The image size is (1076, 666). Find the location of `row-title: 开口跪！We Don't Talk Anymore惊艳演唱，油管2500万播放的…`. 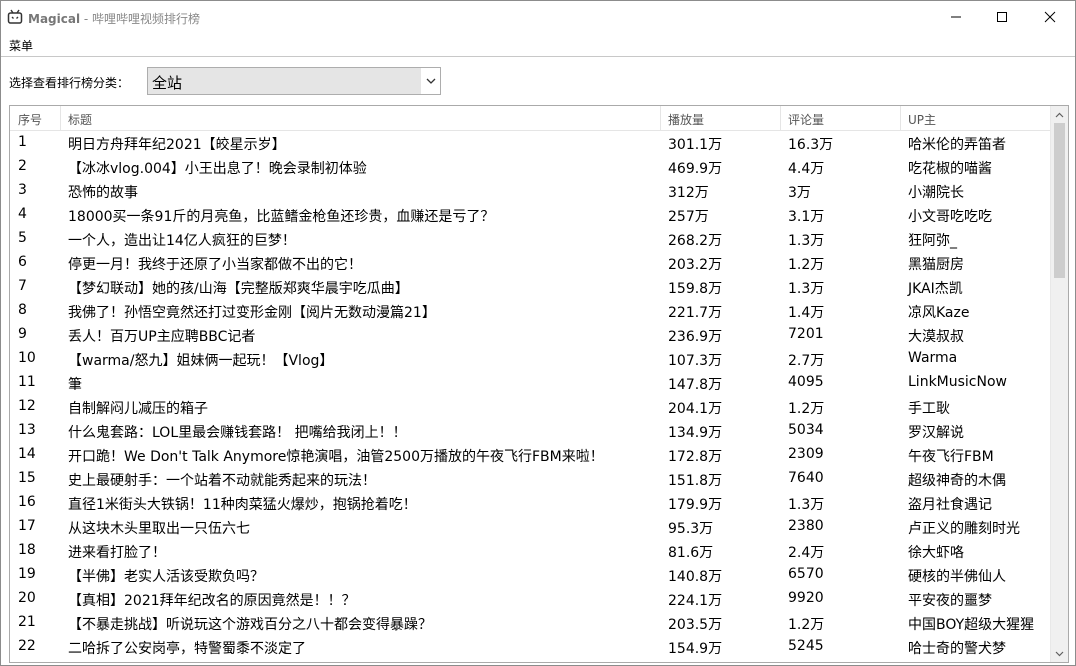

row-title: 开口跪！We Don't Talk Anymore惊艳演唱，油管2500万播放的… is located at coordinates (336, 457).